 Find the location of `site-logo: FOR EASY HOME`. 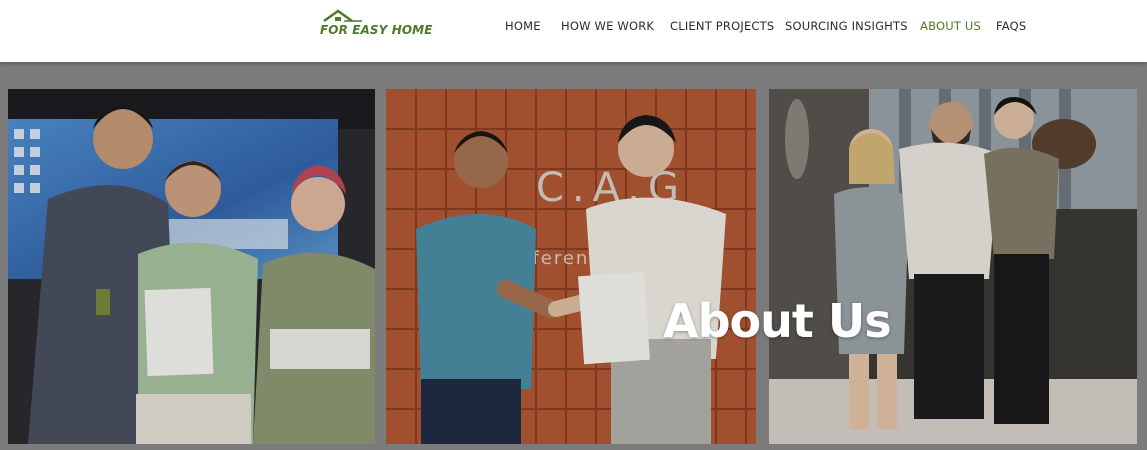

site-logo: FOR EASY HOME is located at coordinates (376, 25).